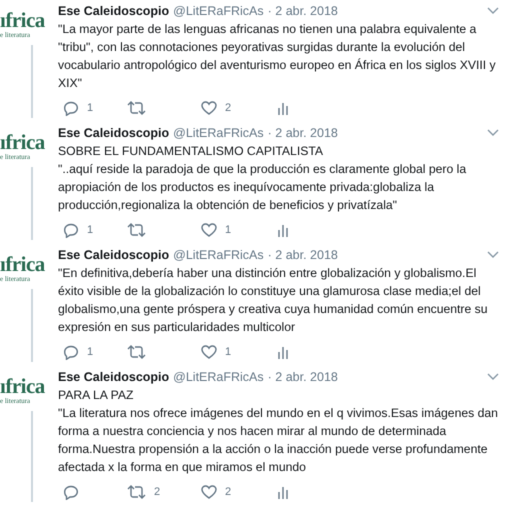 This screenshot has height=528, width=507. I want to click on tweet-text: SOBRE EL FUNDAMENTALISMO CAPITALISTA, so click(191, 151).